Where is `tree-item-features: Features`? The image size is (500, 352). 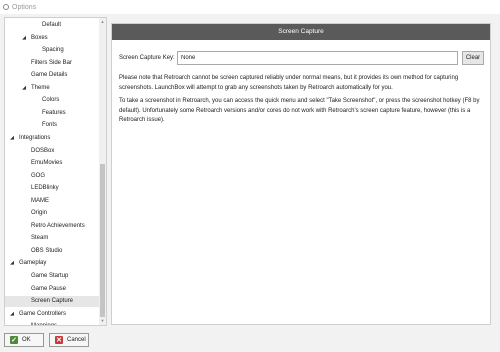
tree-item-features: Features is located at coordinates (52, 113).